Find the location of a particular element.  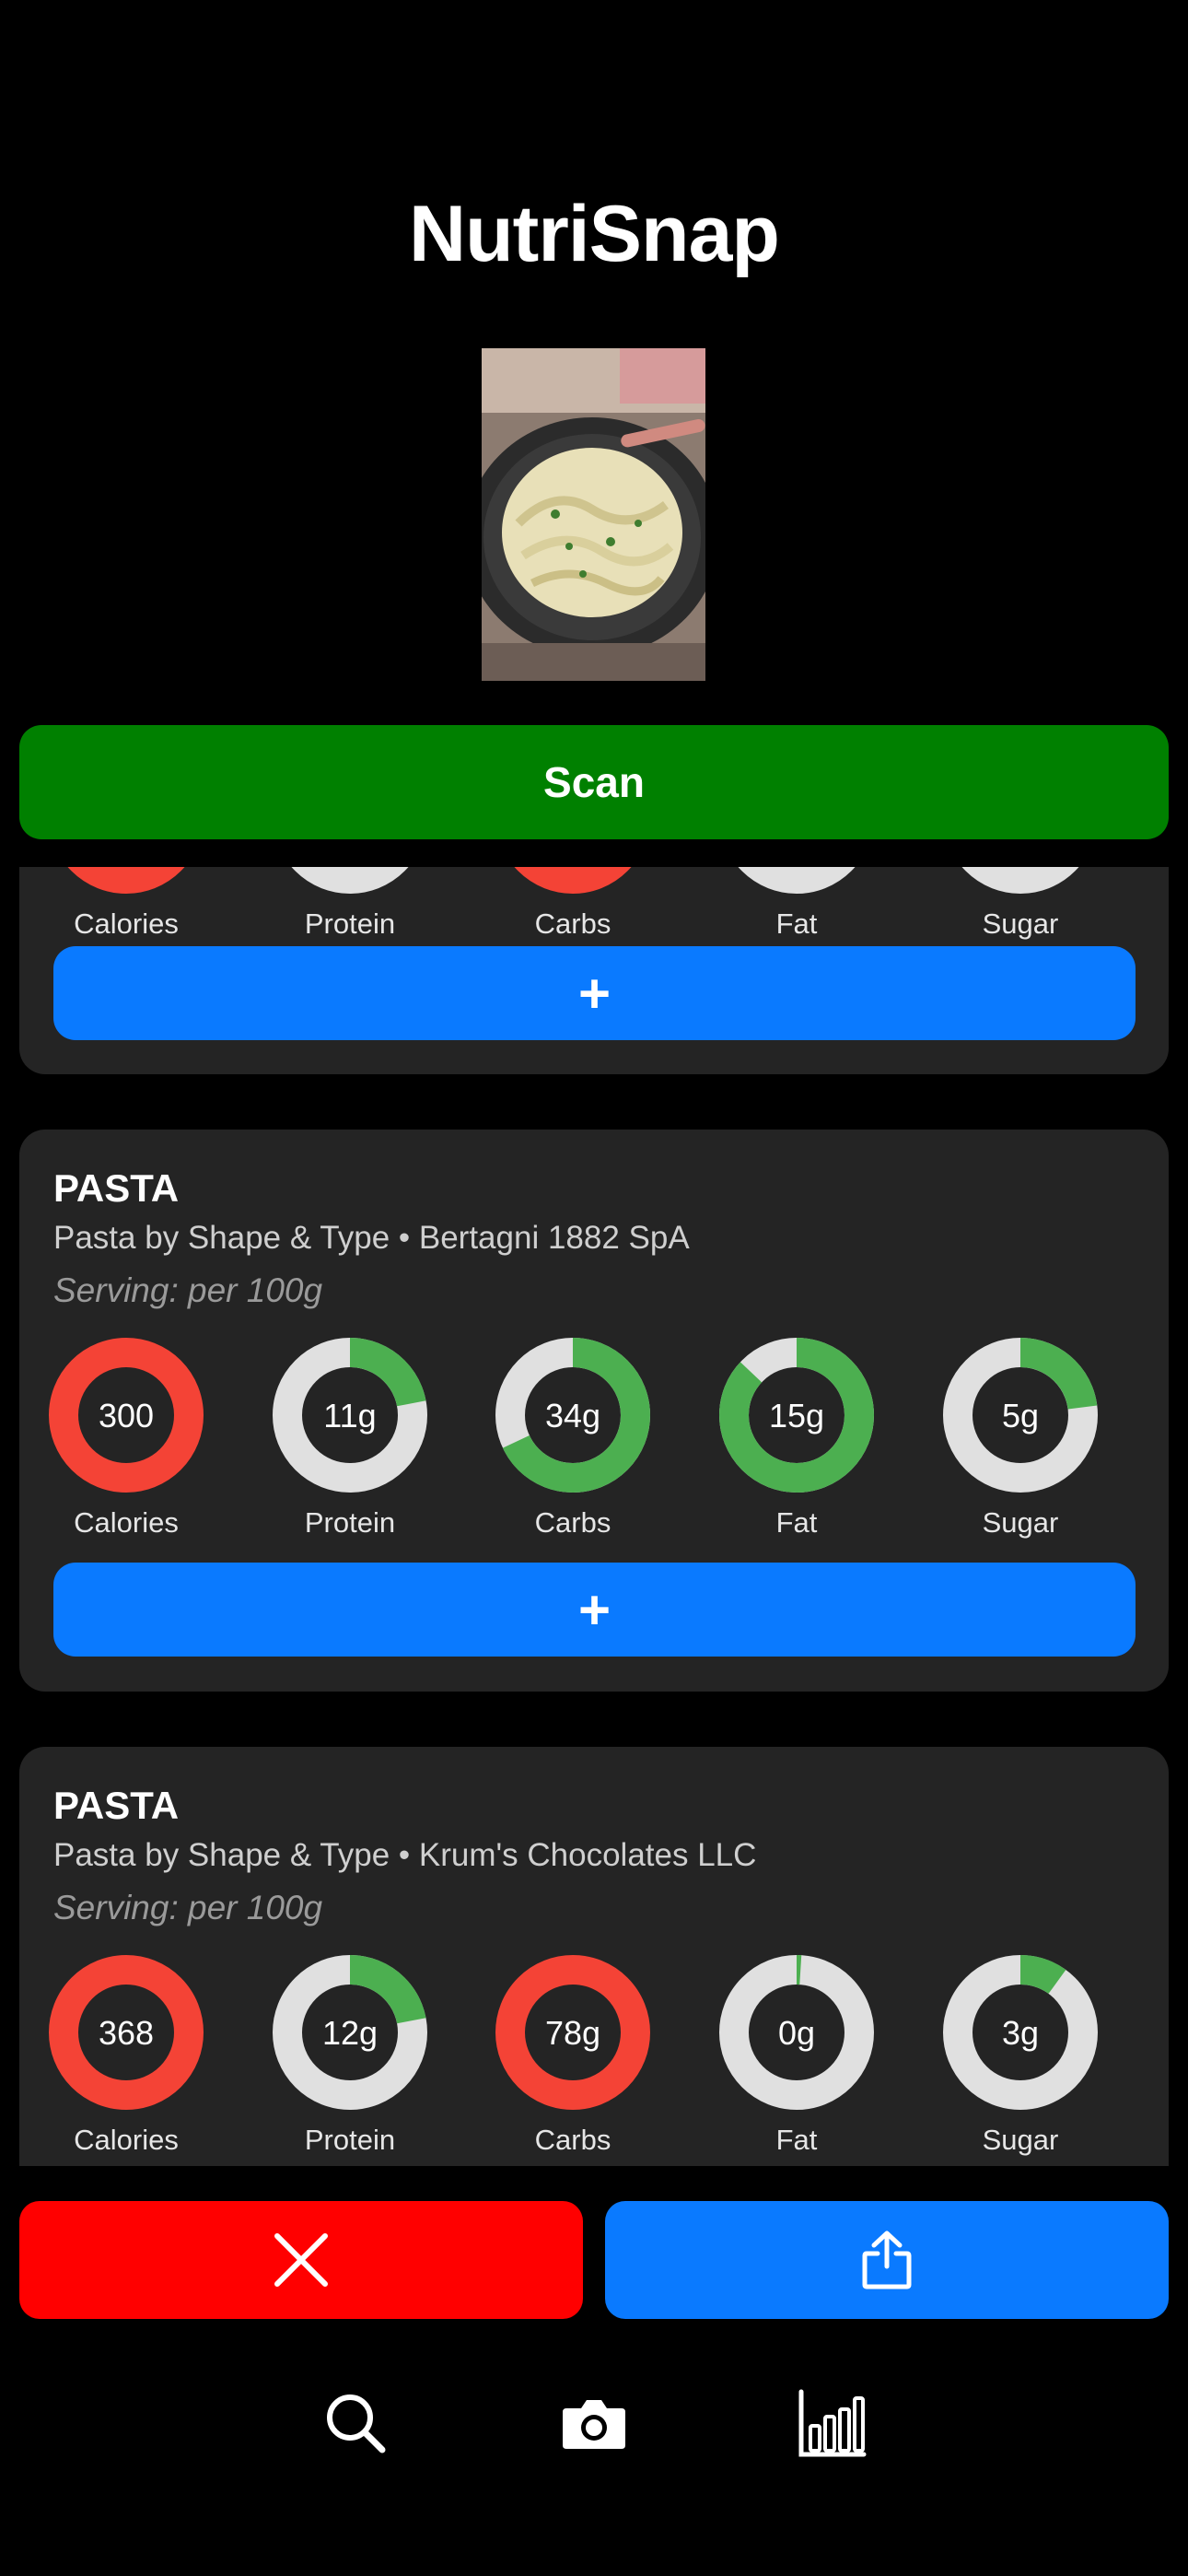

share-button is located at coordinates (887, 2260).